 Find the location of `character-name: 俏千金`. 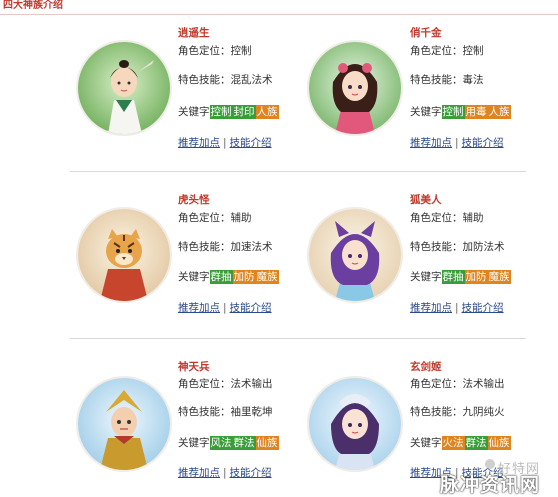

character-name: 俏千金 is located at coordinates (426, 33).